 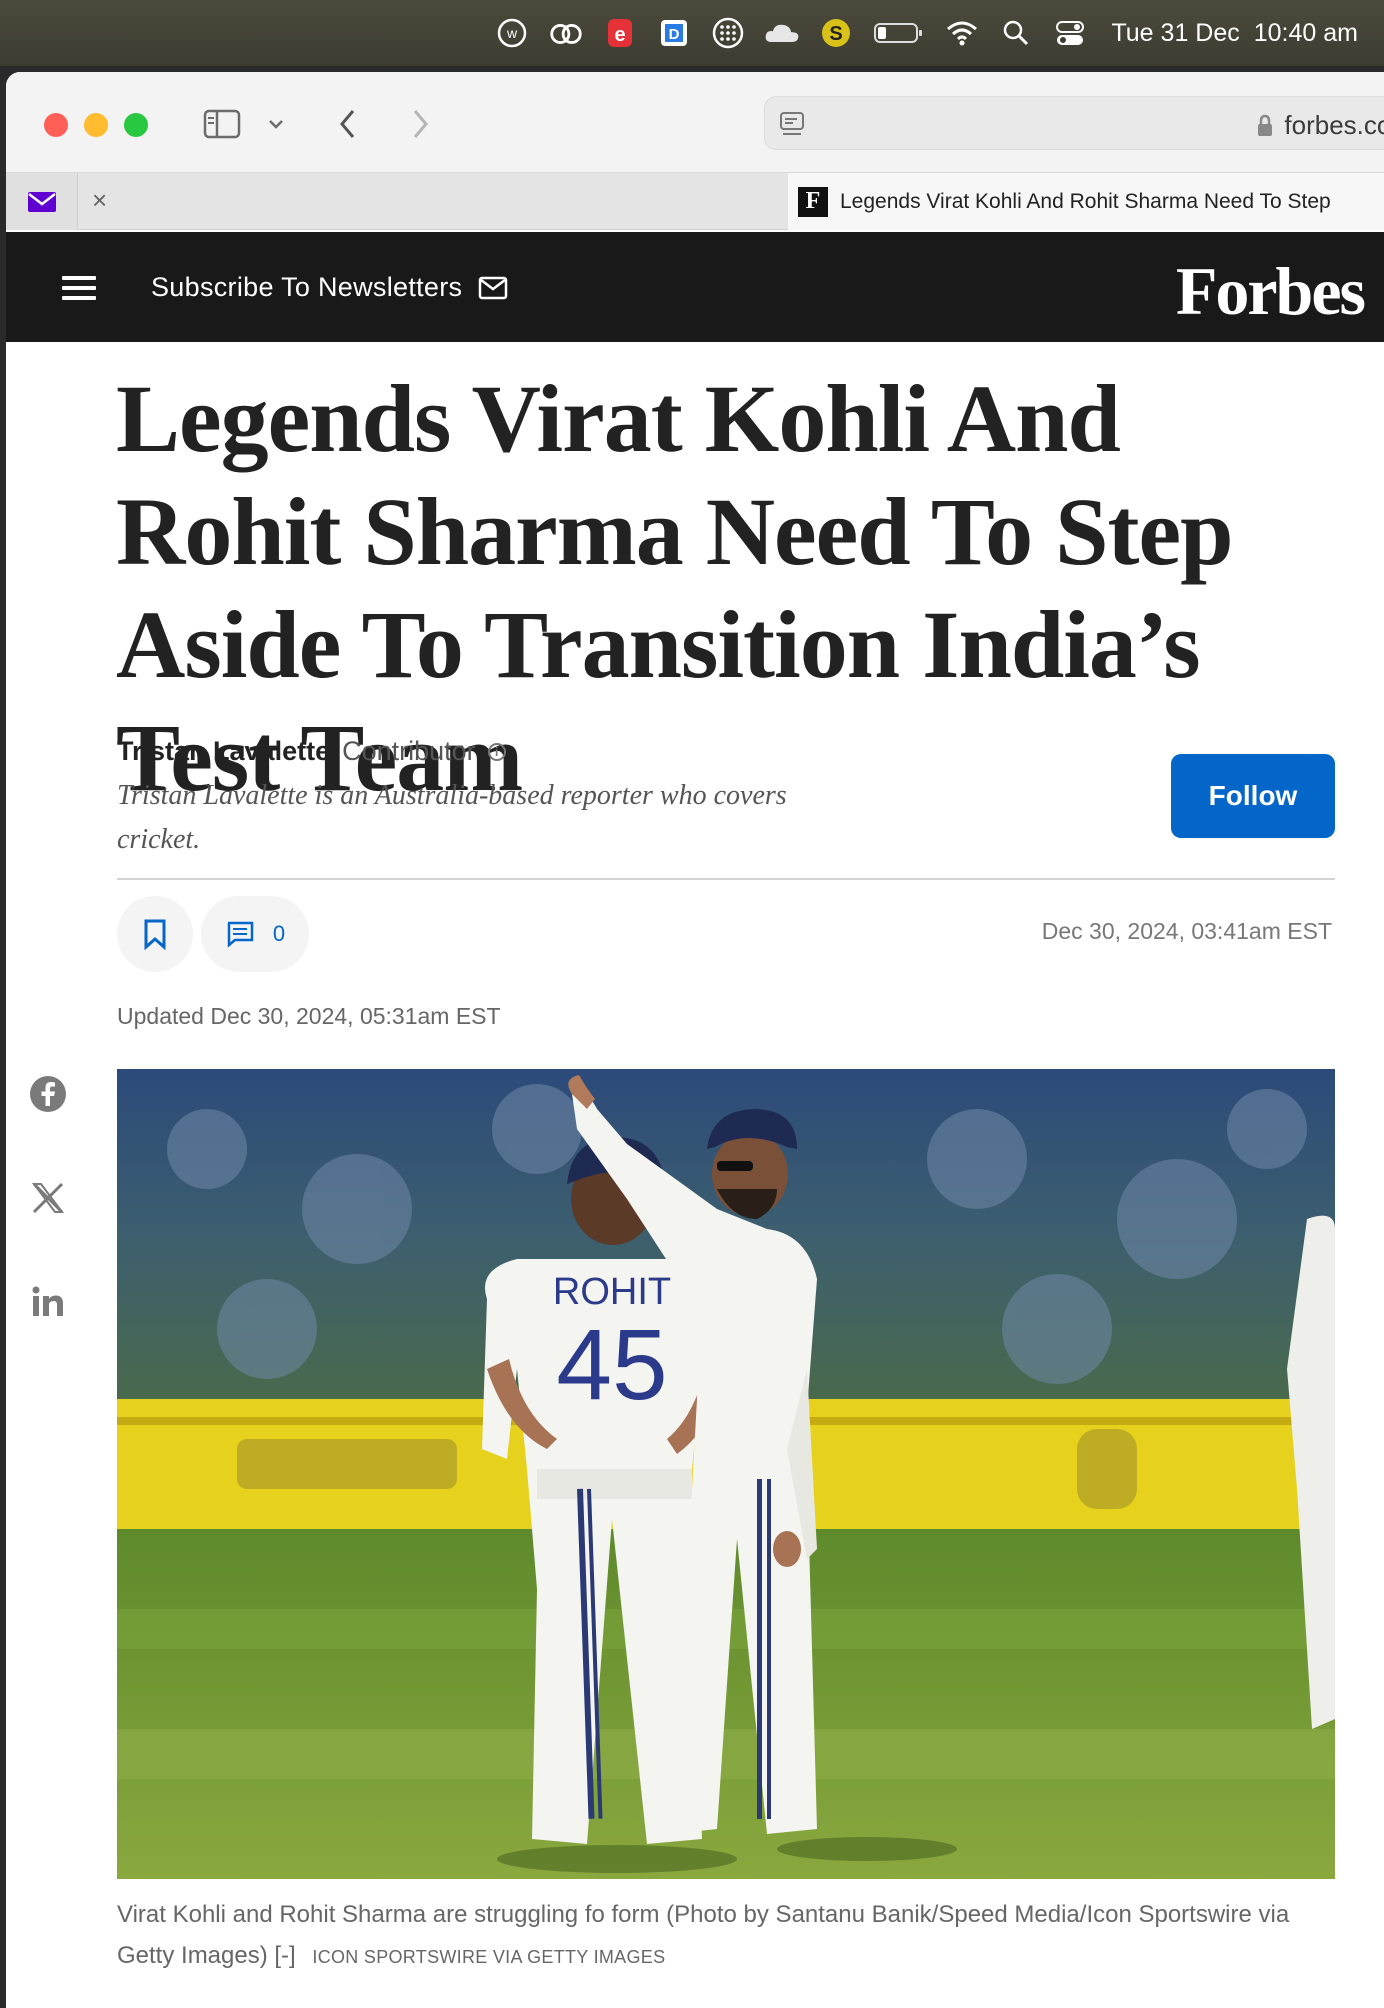 What do you see at coordinates (1175, 33) in the screenshot?
I see `menubar-date: Tue 31 Dec` at bounding box center [1175, 33].